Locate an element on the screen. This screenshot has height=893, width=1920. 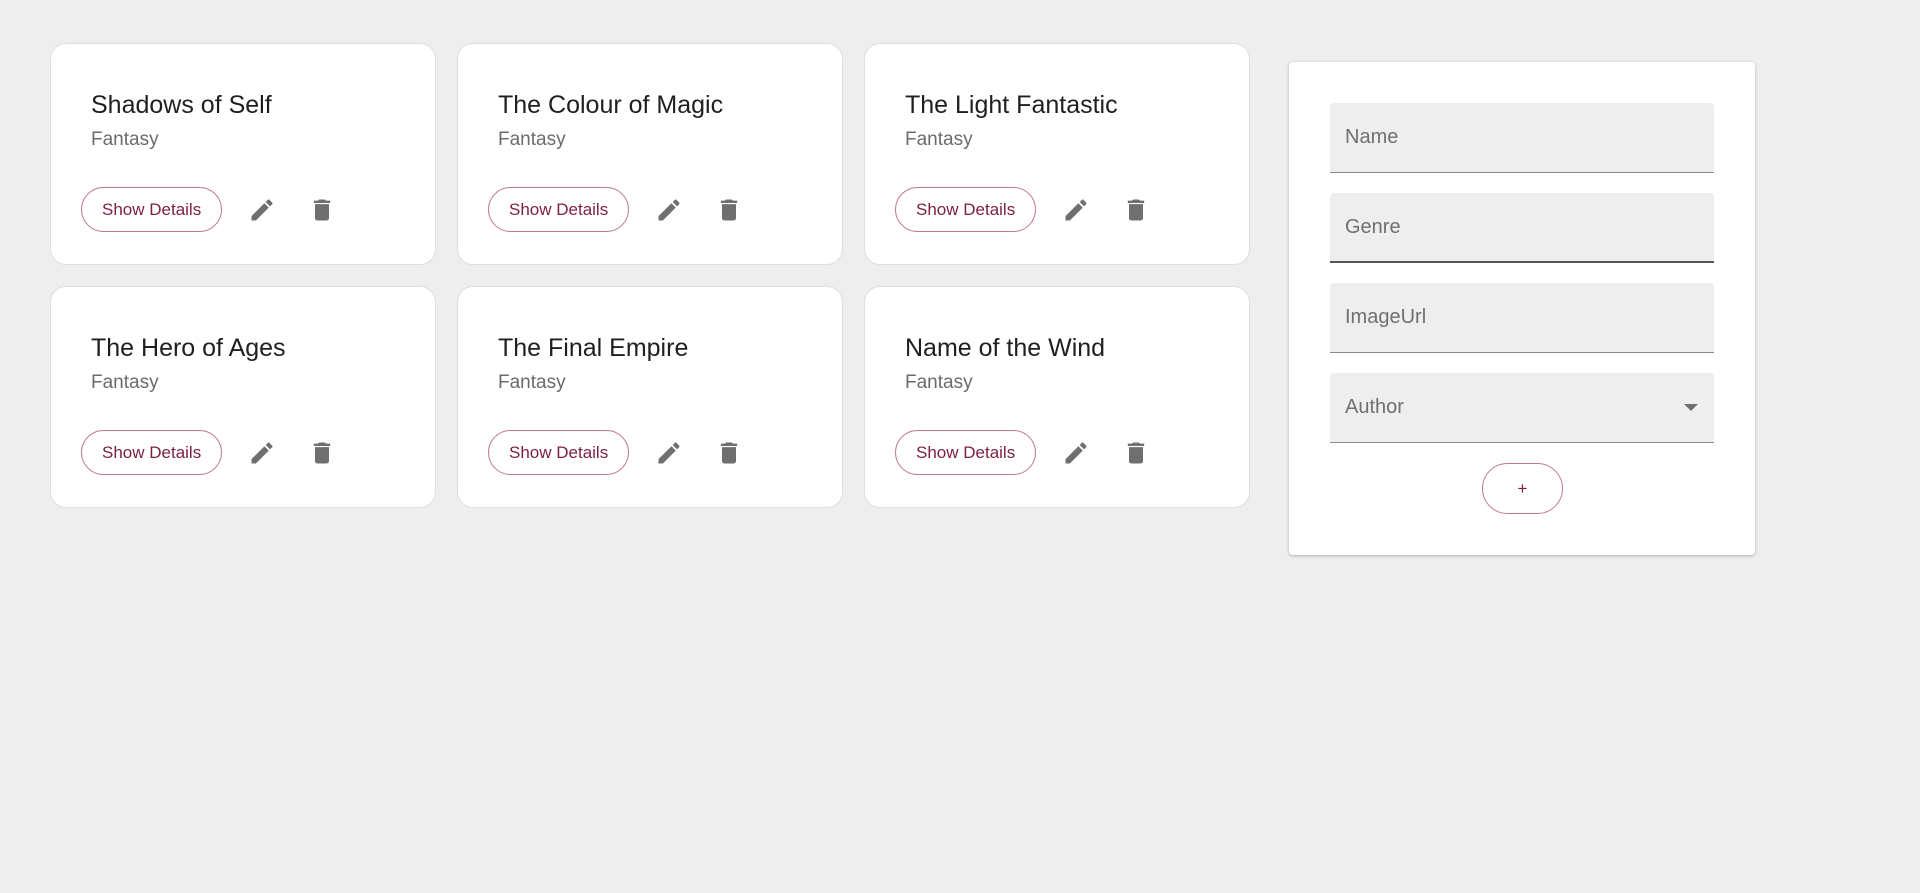
book-title: Name of the Wind is located at coordinates (1005, 348).